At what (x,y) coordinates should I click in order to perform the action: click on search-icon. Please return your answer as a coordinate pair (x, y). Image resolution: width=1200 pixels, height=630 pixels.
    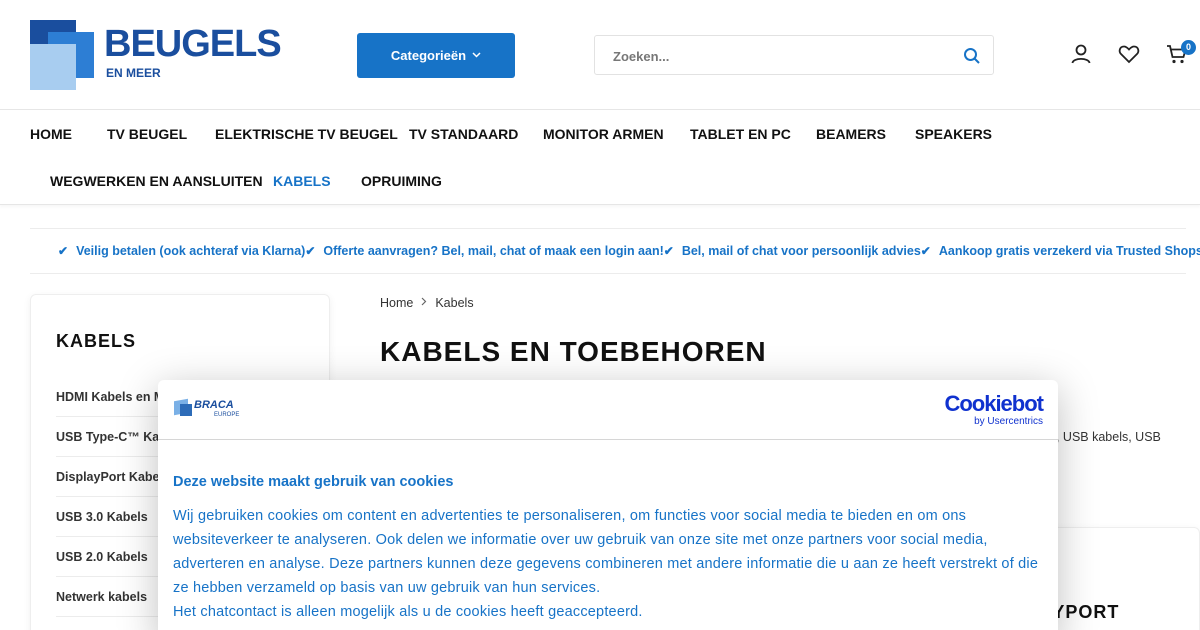
    Looking at the image, I should click on (972, 56).